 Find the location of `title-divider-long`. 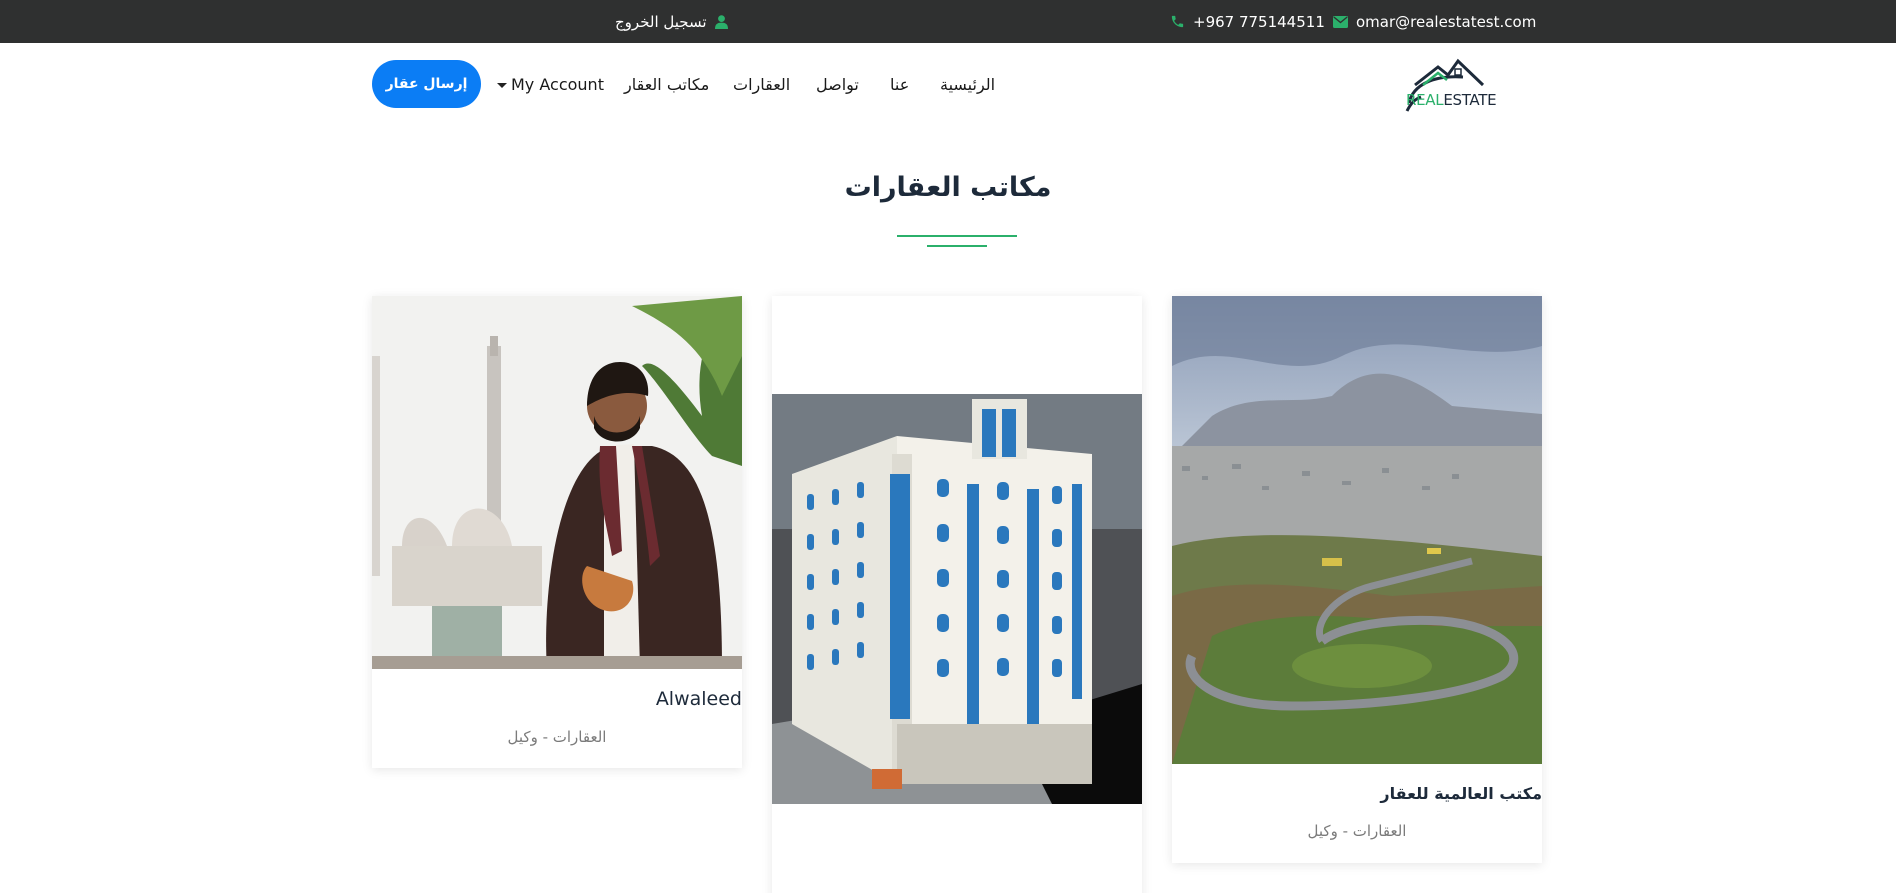

title-divider-long is located at coordinates (957, 236).